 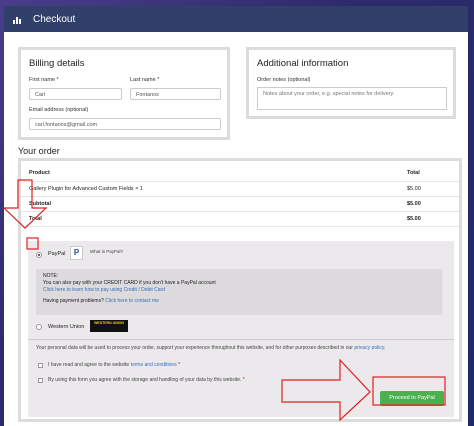 What do you see at coordinates (32, 243) in the screenshot?
I see `radio-highlight-annotation` at bounding box center [32, 243].